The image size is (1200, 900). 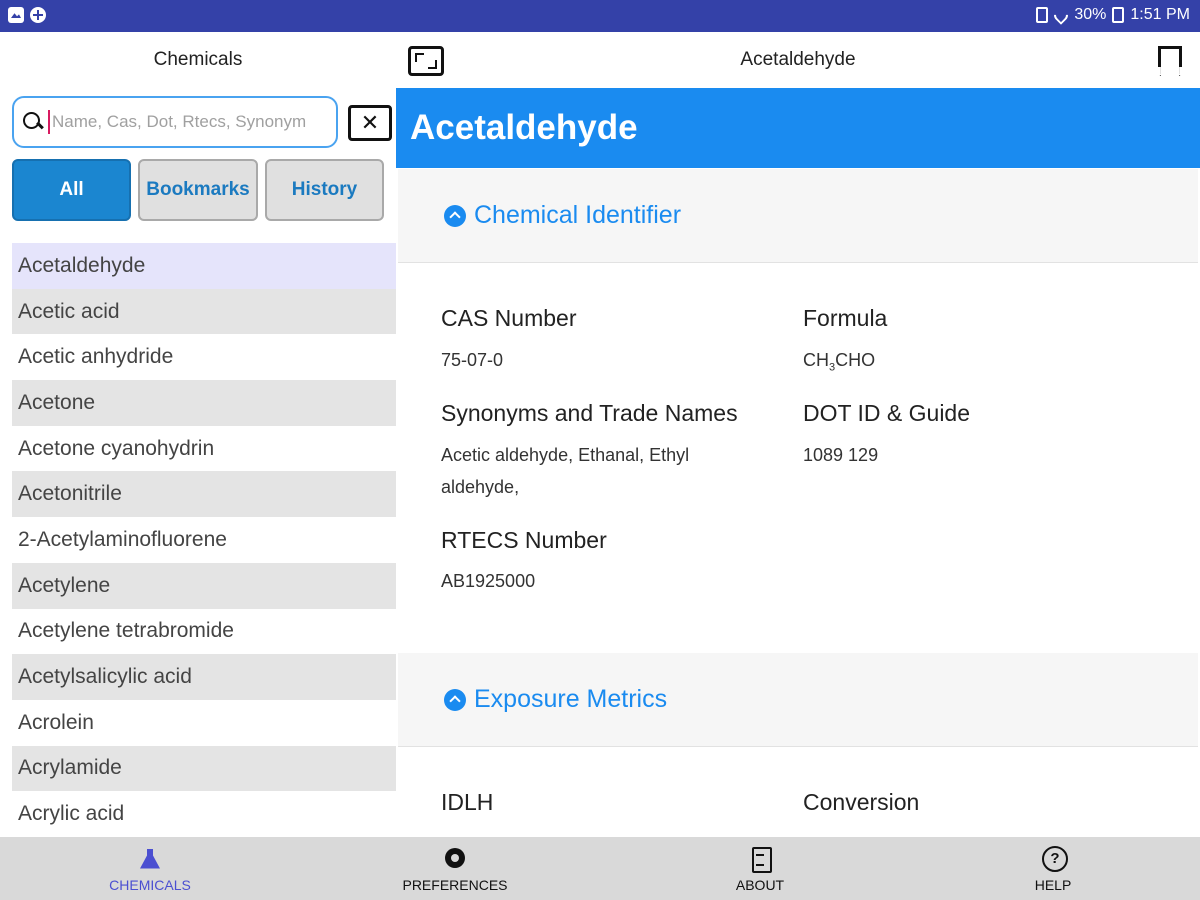 I want to click on fullscreen-icon, so click(x=426, y=61).